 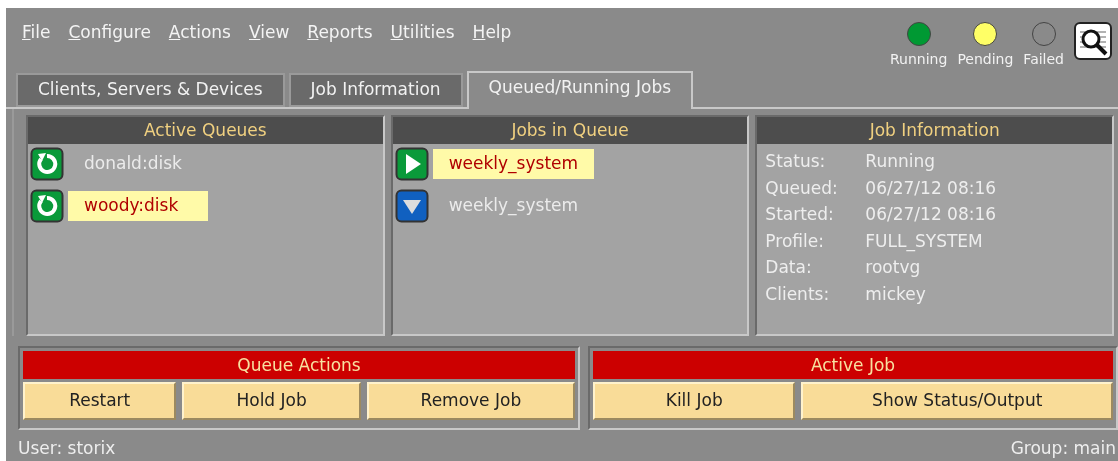 What do you see at coordinates (470, 400) in the screenshot?
I see `action-button: Remove Job` at bounding box center [470, 400].